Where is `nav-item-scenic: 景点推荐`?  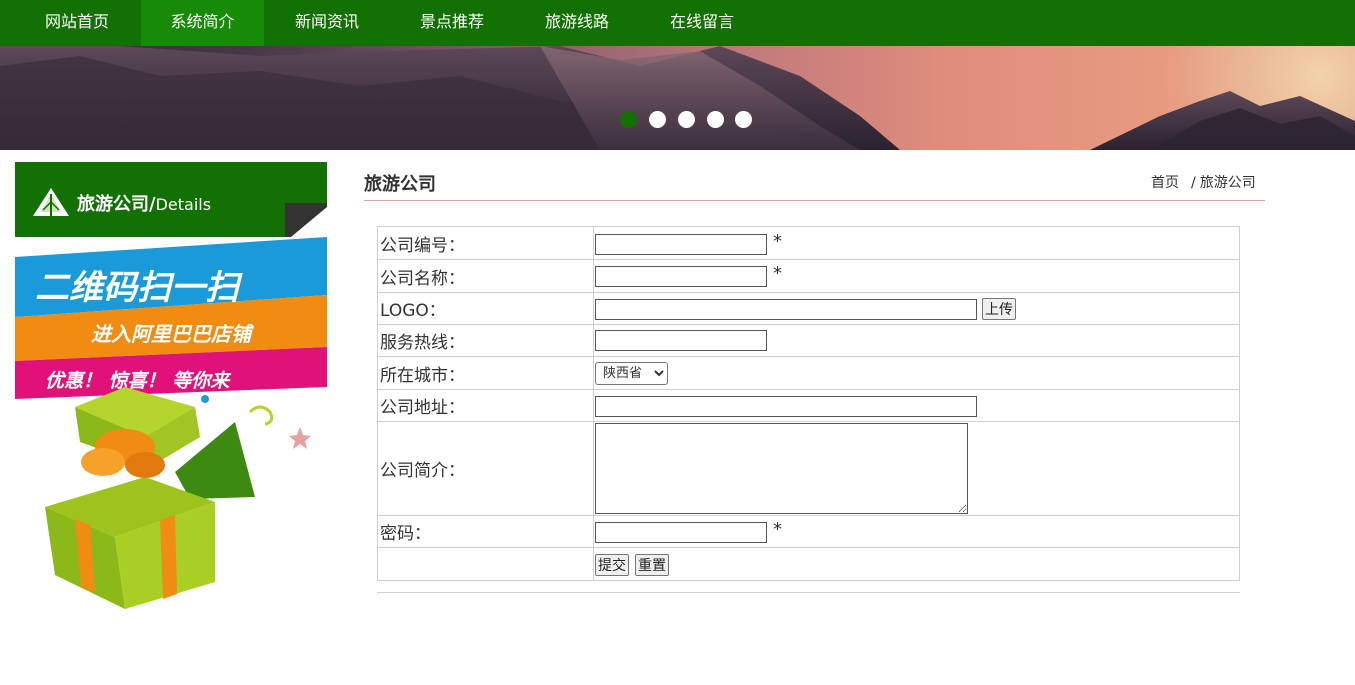 nav-item-scenic: 景点推荐 is located at coordinates (452, 23).